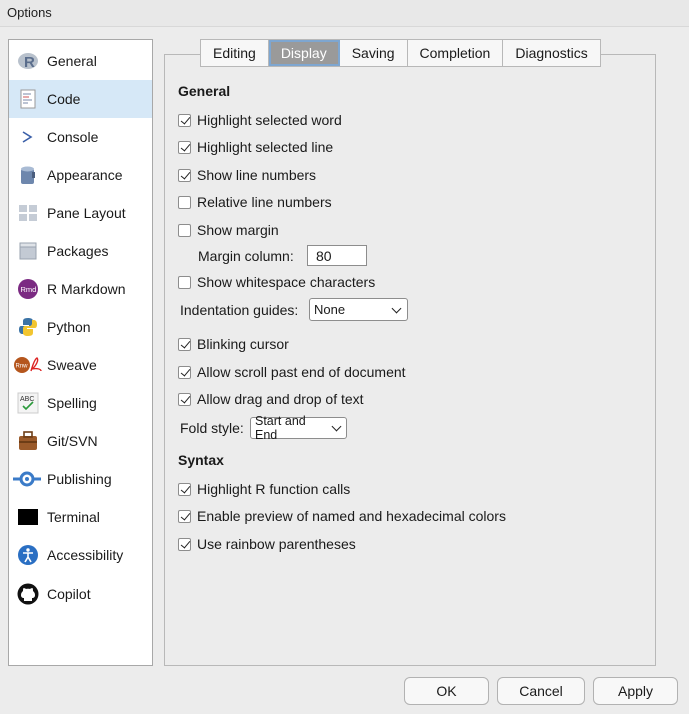 Image resolution: width=689 pixels, height=714 pixels. What do you see at coordinates (184, 489) in the screenshot?
I see `highlight-r-checkbox` at bounding box center [184, 489].